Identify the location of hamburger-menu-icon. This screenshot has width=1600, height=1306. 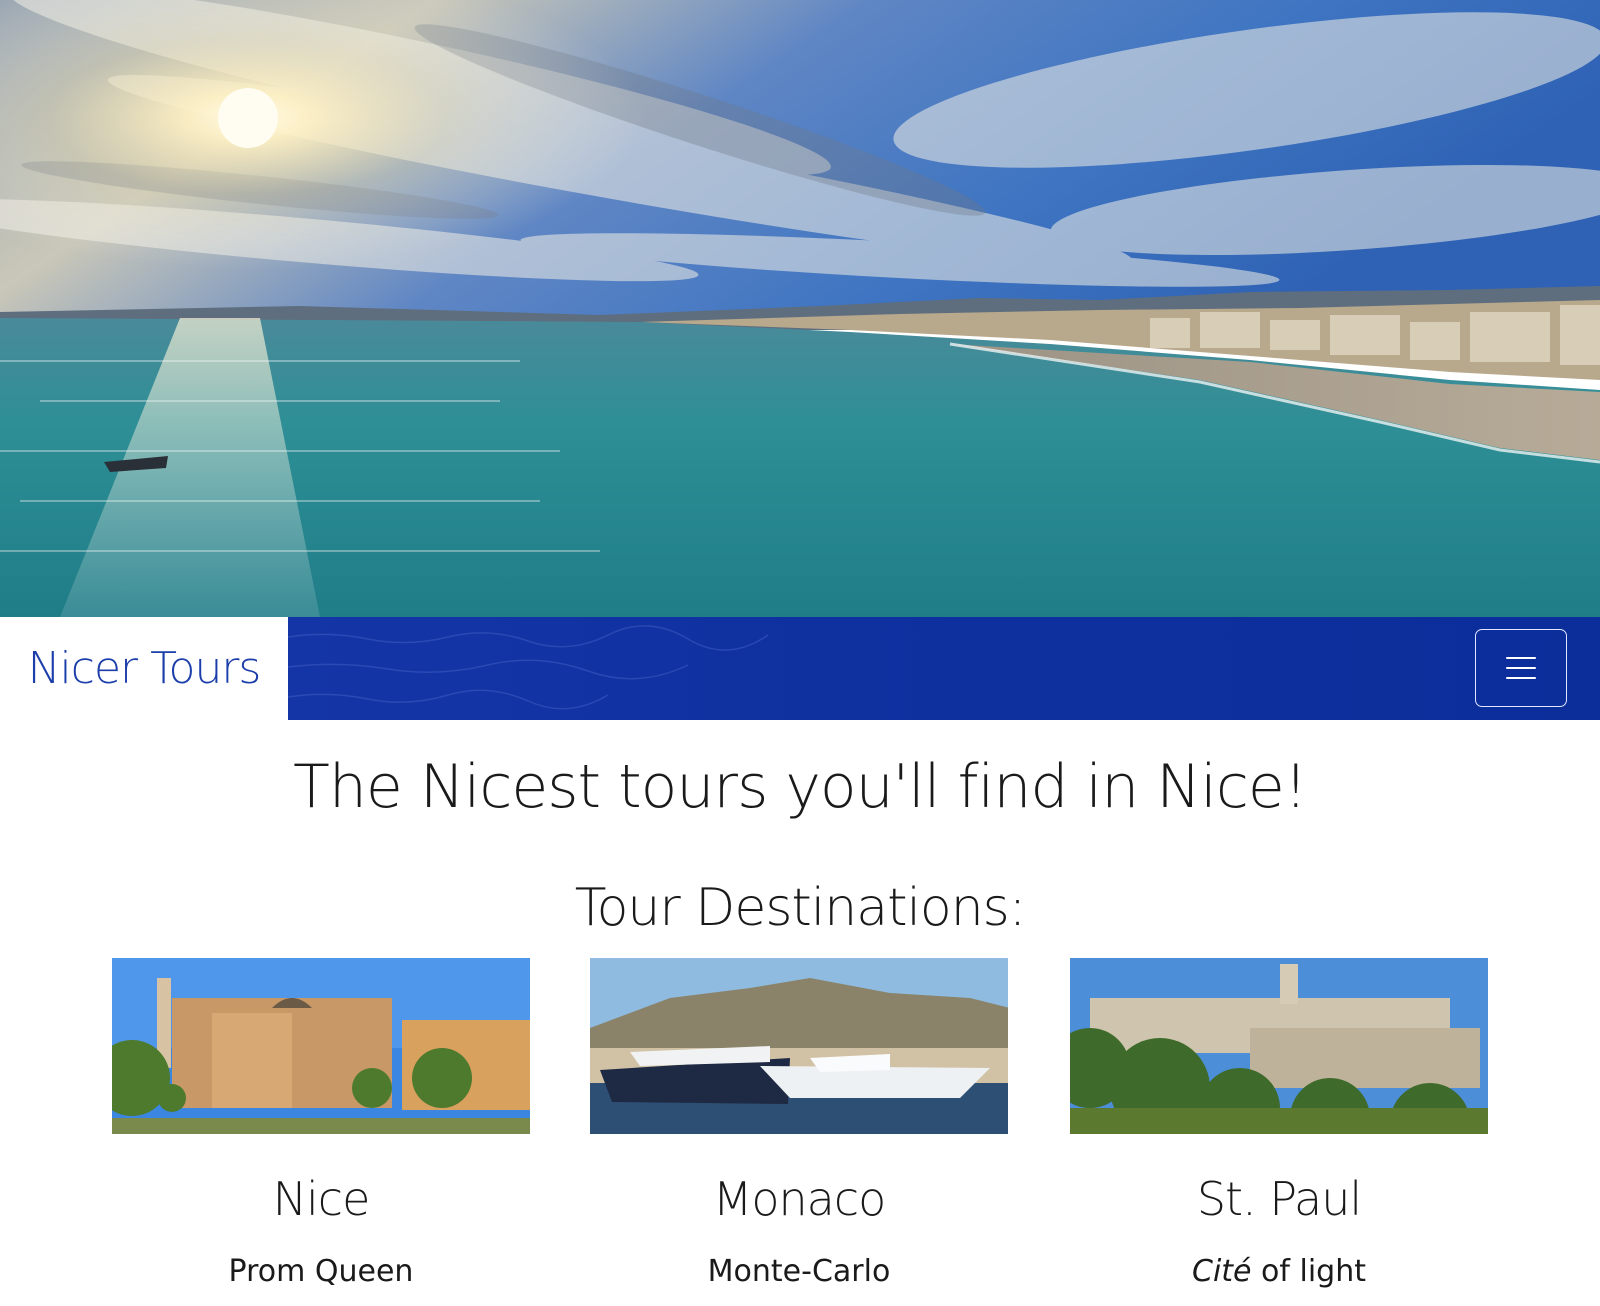
(1521, 668).